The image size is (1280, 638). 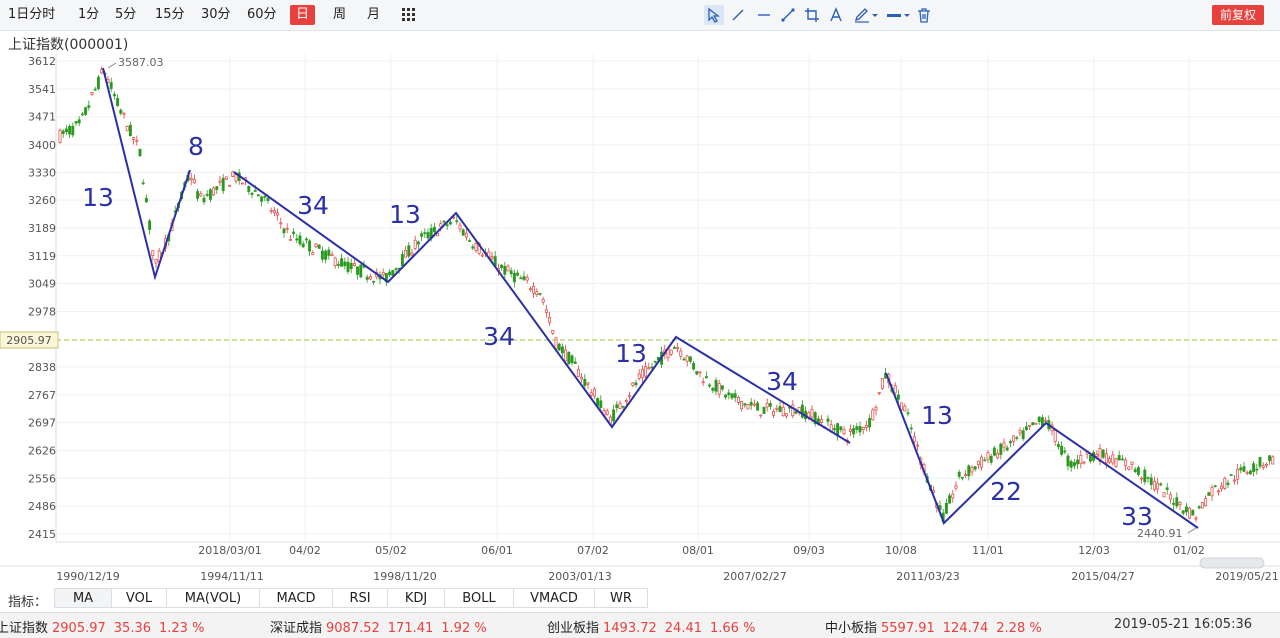 What do you see at coordinates (42, 283) in the screenshot?
I see `price-tick-label: 3049` at bounding box center [42, 283].